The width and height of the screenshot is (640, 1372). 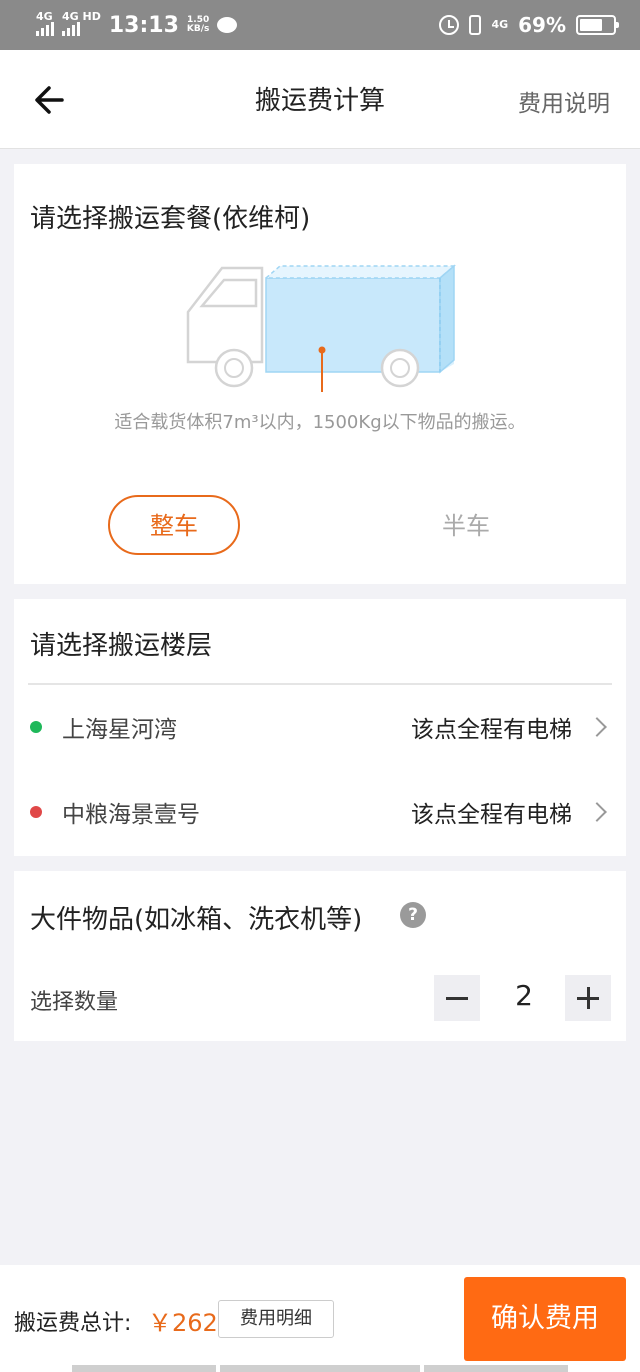 I want to click on network-speed: 1.50 KB/s, so click(x=198, y=25).